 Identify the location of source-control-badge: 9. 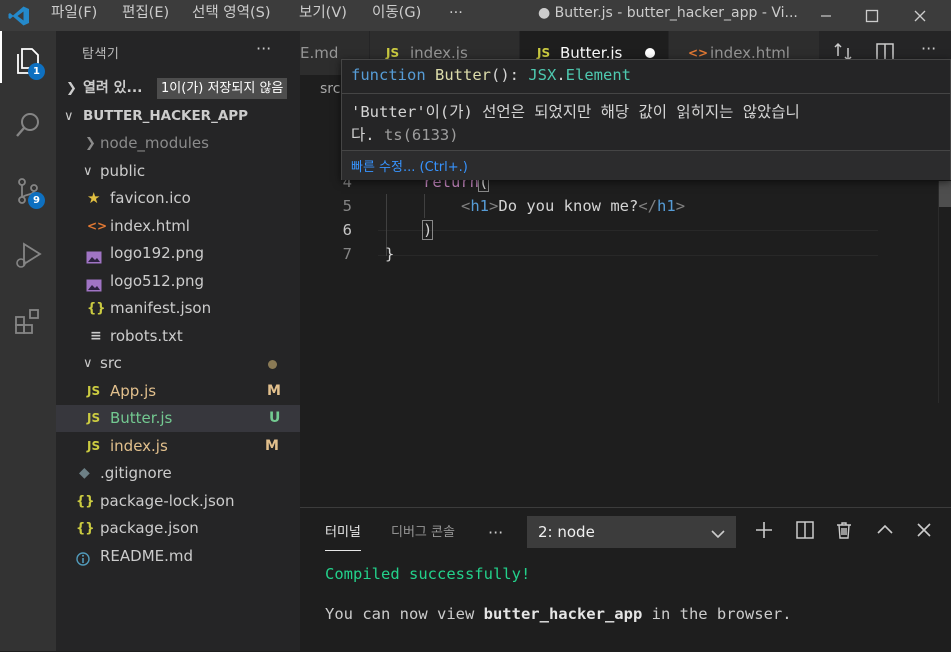
(36, 200).